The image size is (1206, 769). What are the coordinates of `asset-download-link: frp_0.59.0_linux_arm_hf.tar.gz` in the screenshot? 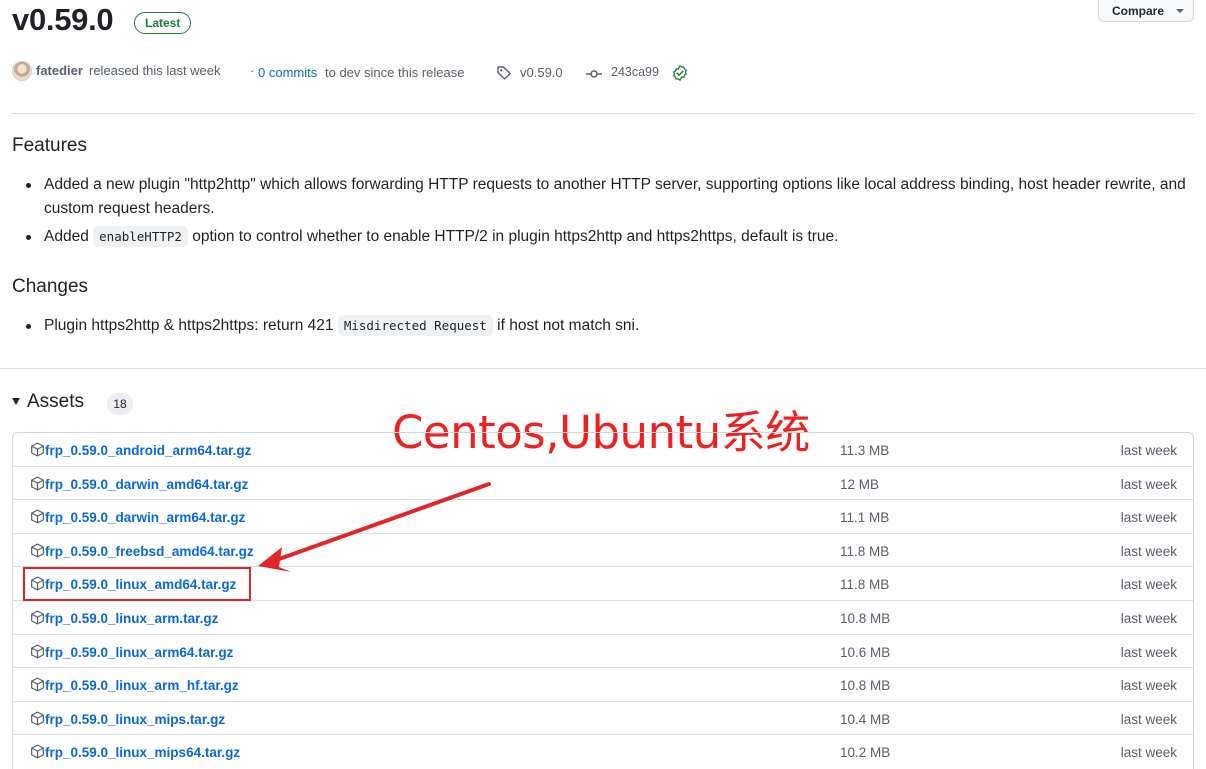 It's located at (142, 685).